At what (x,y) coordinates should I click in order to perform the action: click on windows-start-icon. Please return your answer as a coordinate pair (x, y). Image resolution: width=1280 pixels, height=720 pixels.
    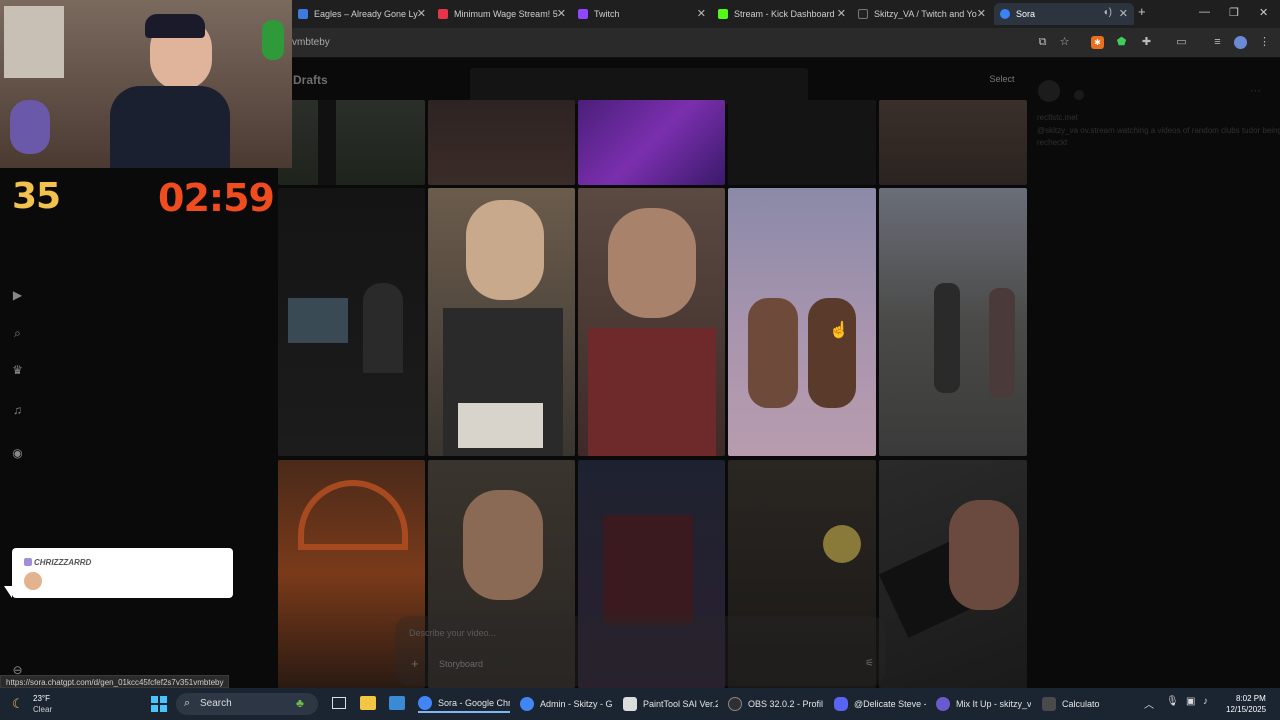
    Looking at the image, I should click on (159, 704).